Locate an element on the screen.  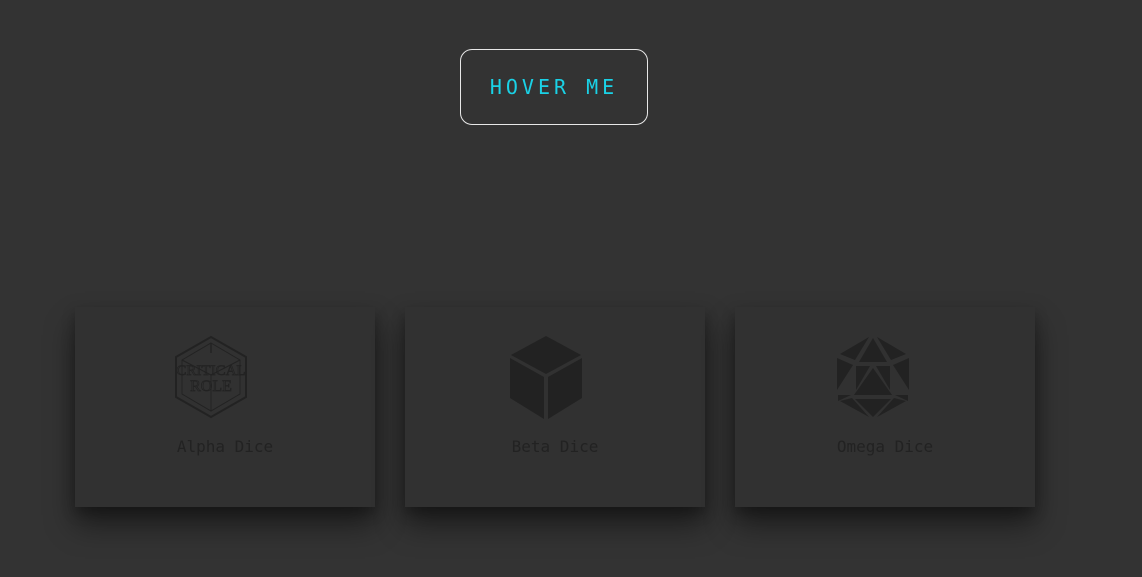
dice-card-omega: Omega Dice is located at coordinates (885, 407).